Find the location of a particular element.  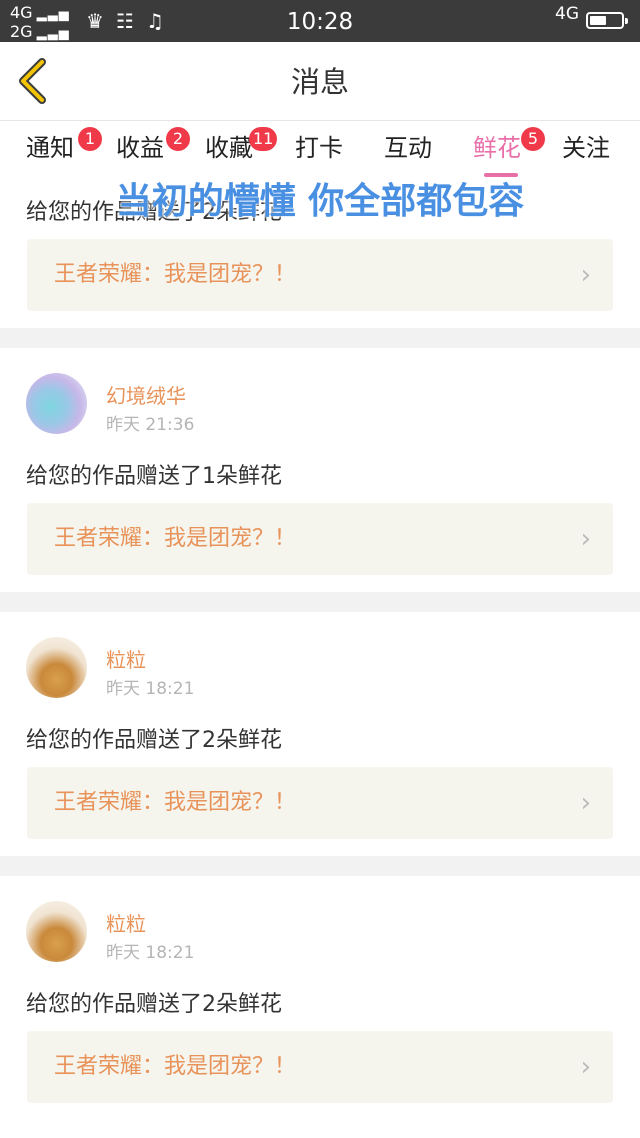

tab-flowers: 鲜花 5 is located at coordinates (509, 145).